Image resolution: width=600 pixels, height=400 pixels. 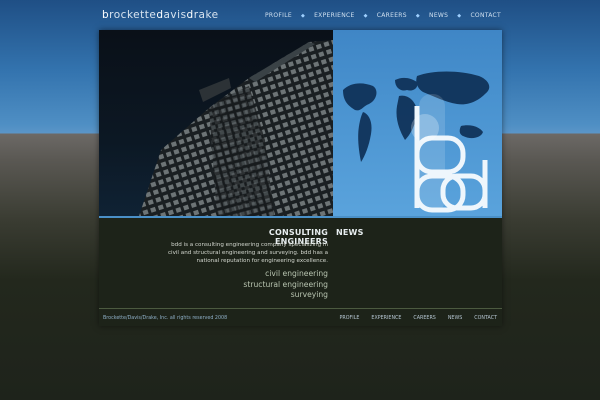 What do you see at coordinates (438, 15) in the screenshot?
I see `nav-news: NEWS` at bounding box center [438, 15].